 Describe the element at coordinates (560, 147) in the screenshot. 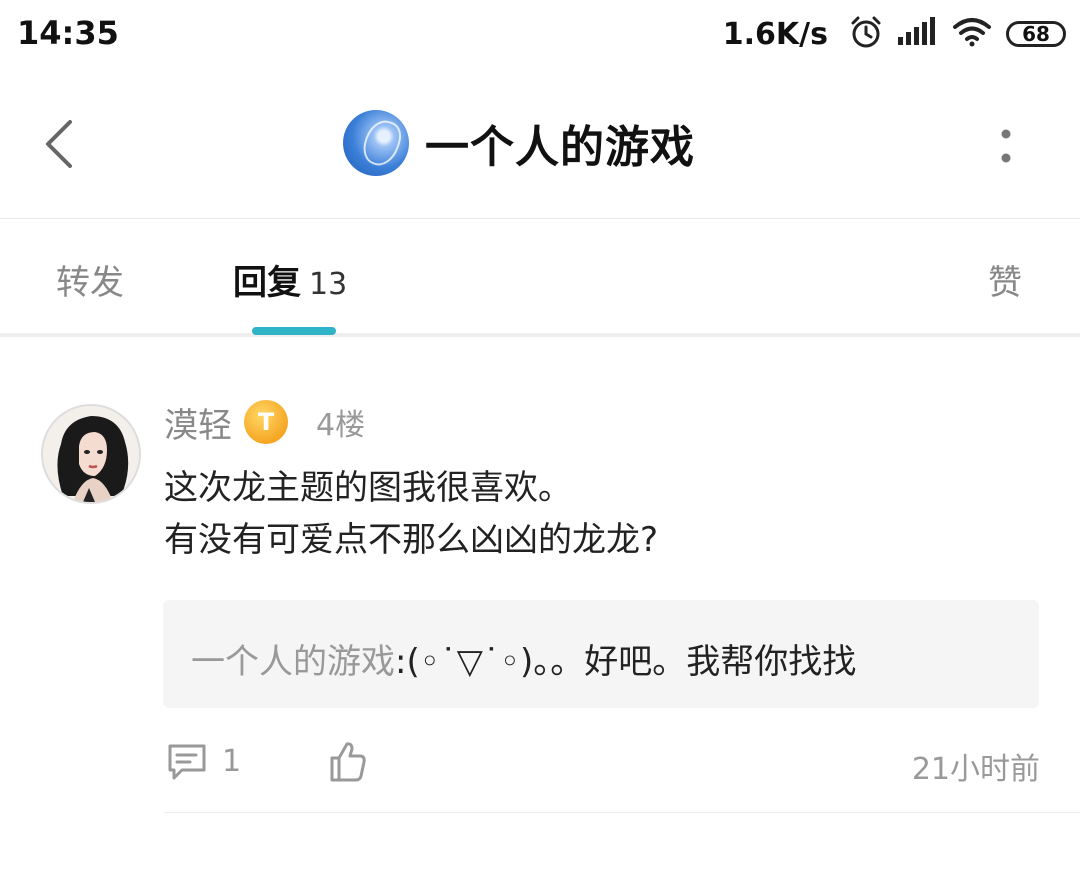

I see `page-title: 一个人的游戏` at that location.